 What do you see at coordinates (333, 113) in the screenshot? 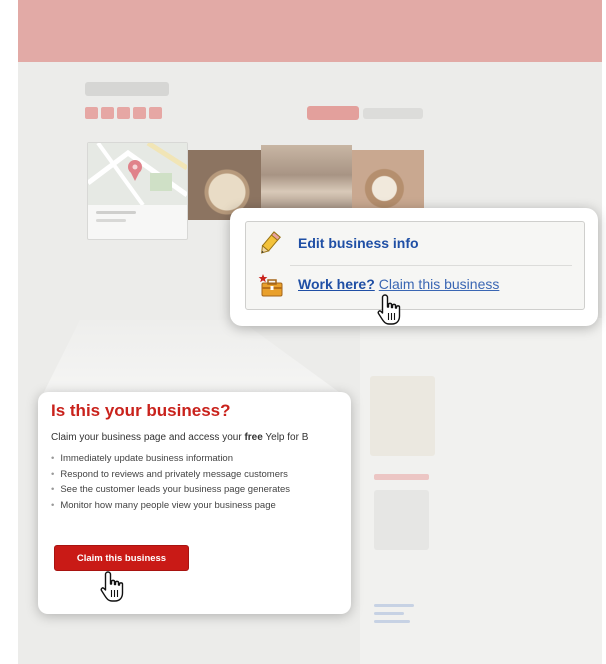
I see `action-button-placeholder` at bounding box center [333, 113].